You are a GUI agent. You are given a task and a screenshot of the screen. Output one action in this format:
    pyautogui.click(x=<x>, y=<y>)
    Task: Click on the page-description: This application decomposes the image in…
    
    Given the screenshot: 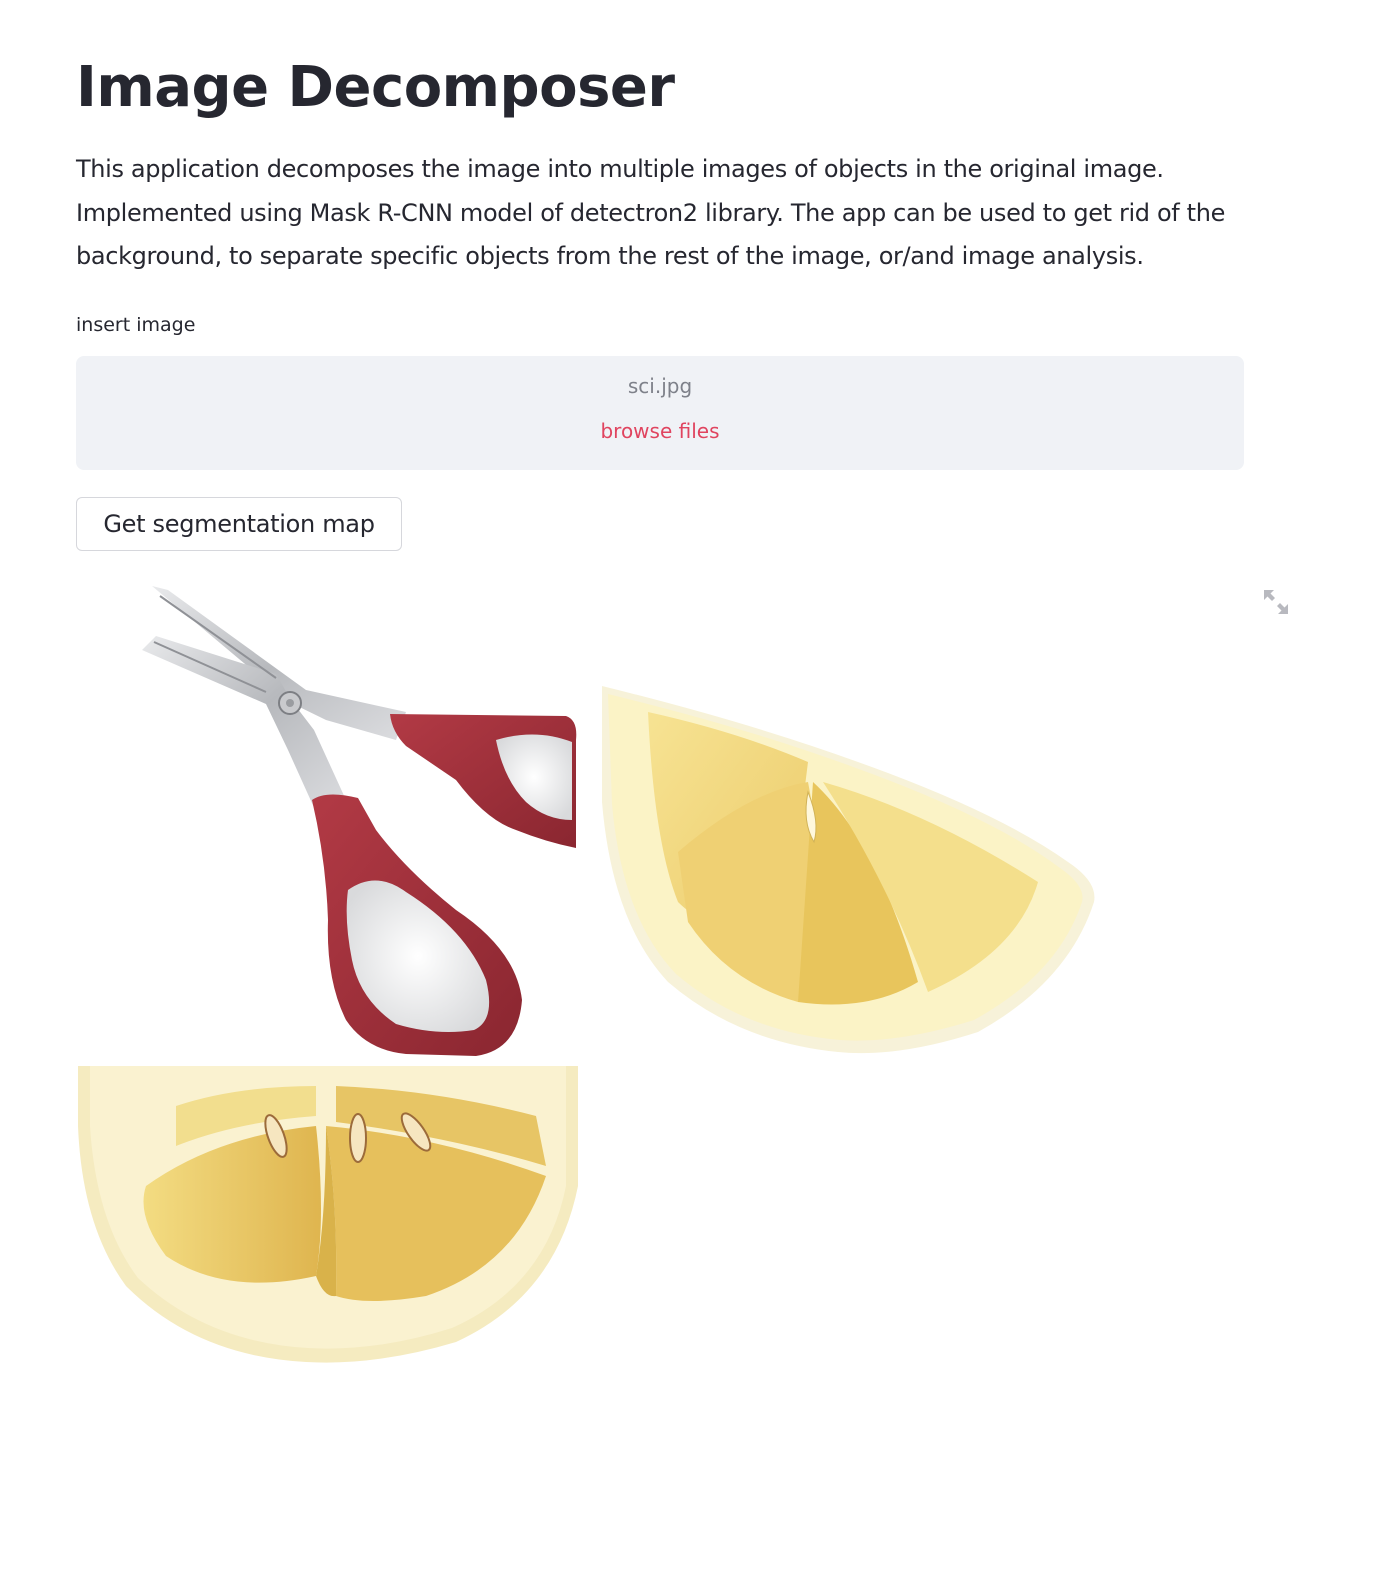 What is the action you would take?
    pyautogui.click(x=651, y=212)
    